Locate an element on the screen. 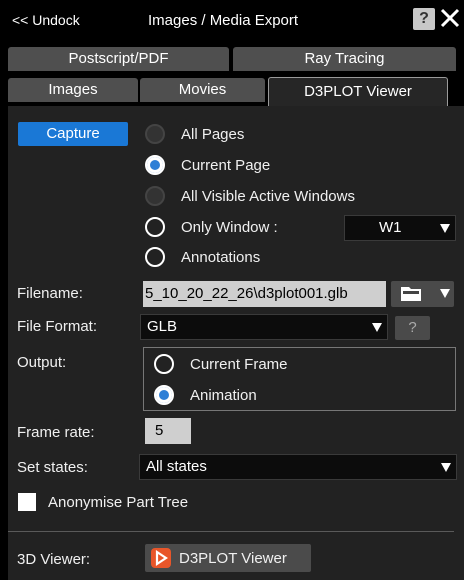  undock-button: << Undock is located at coordinates (46, 20).